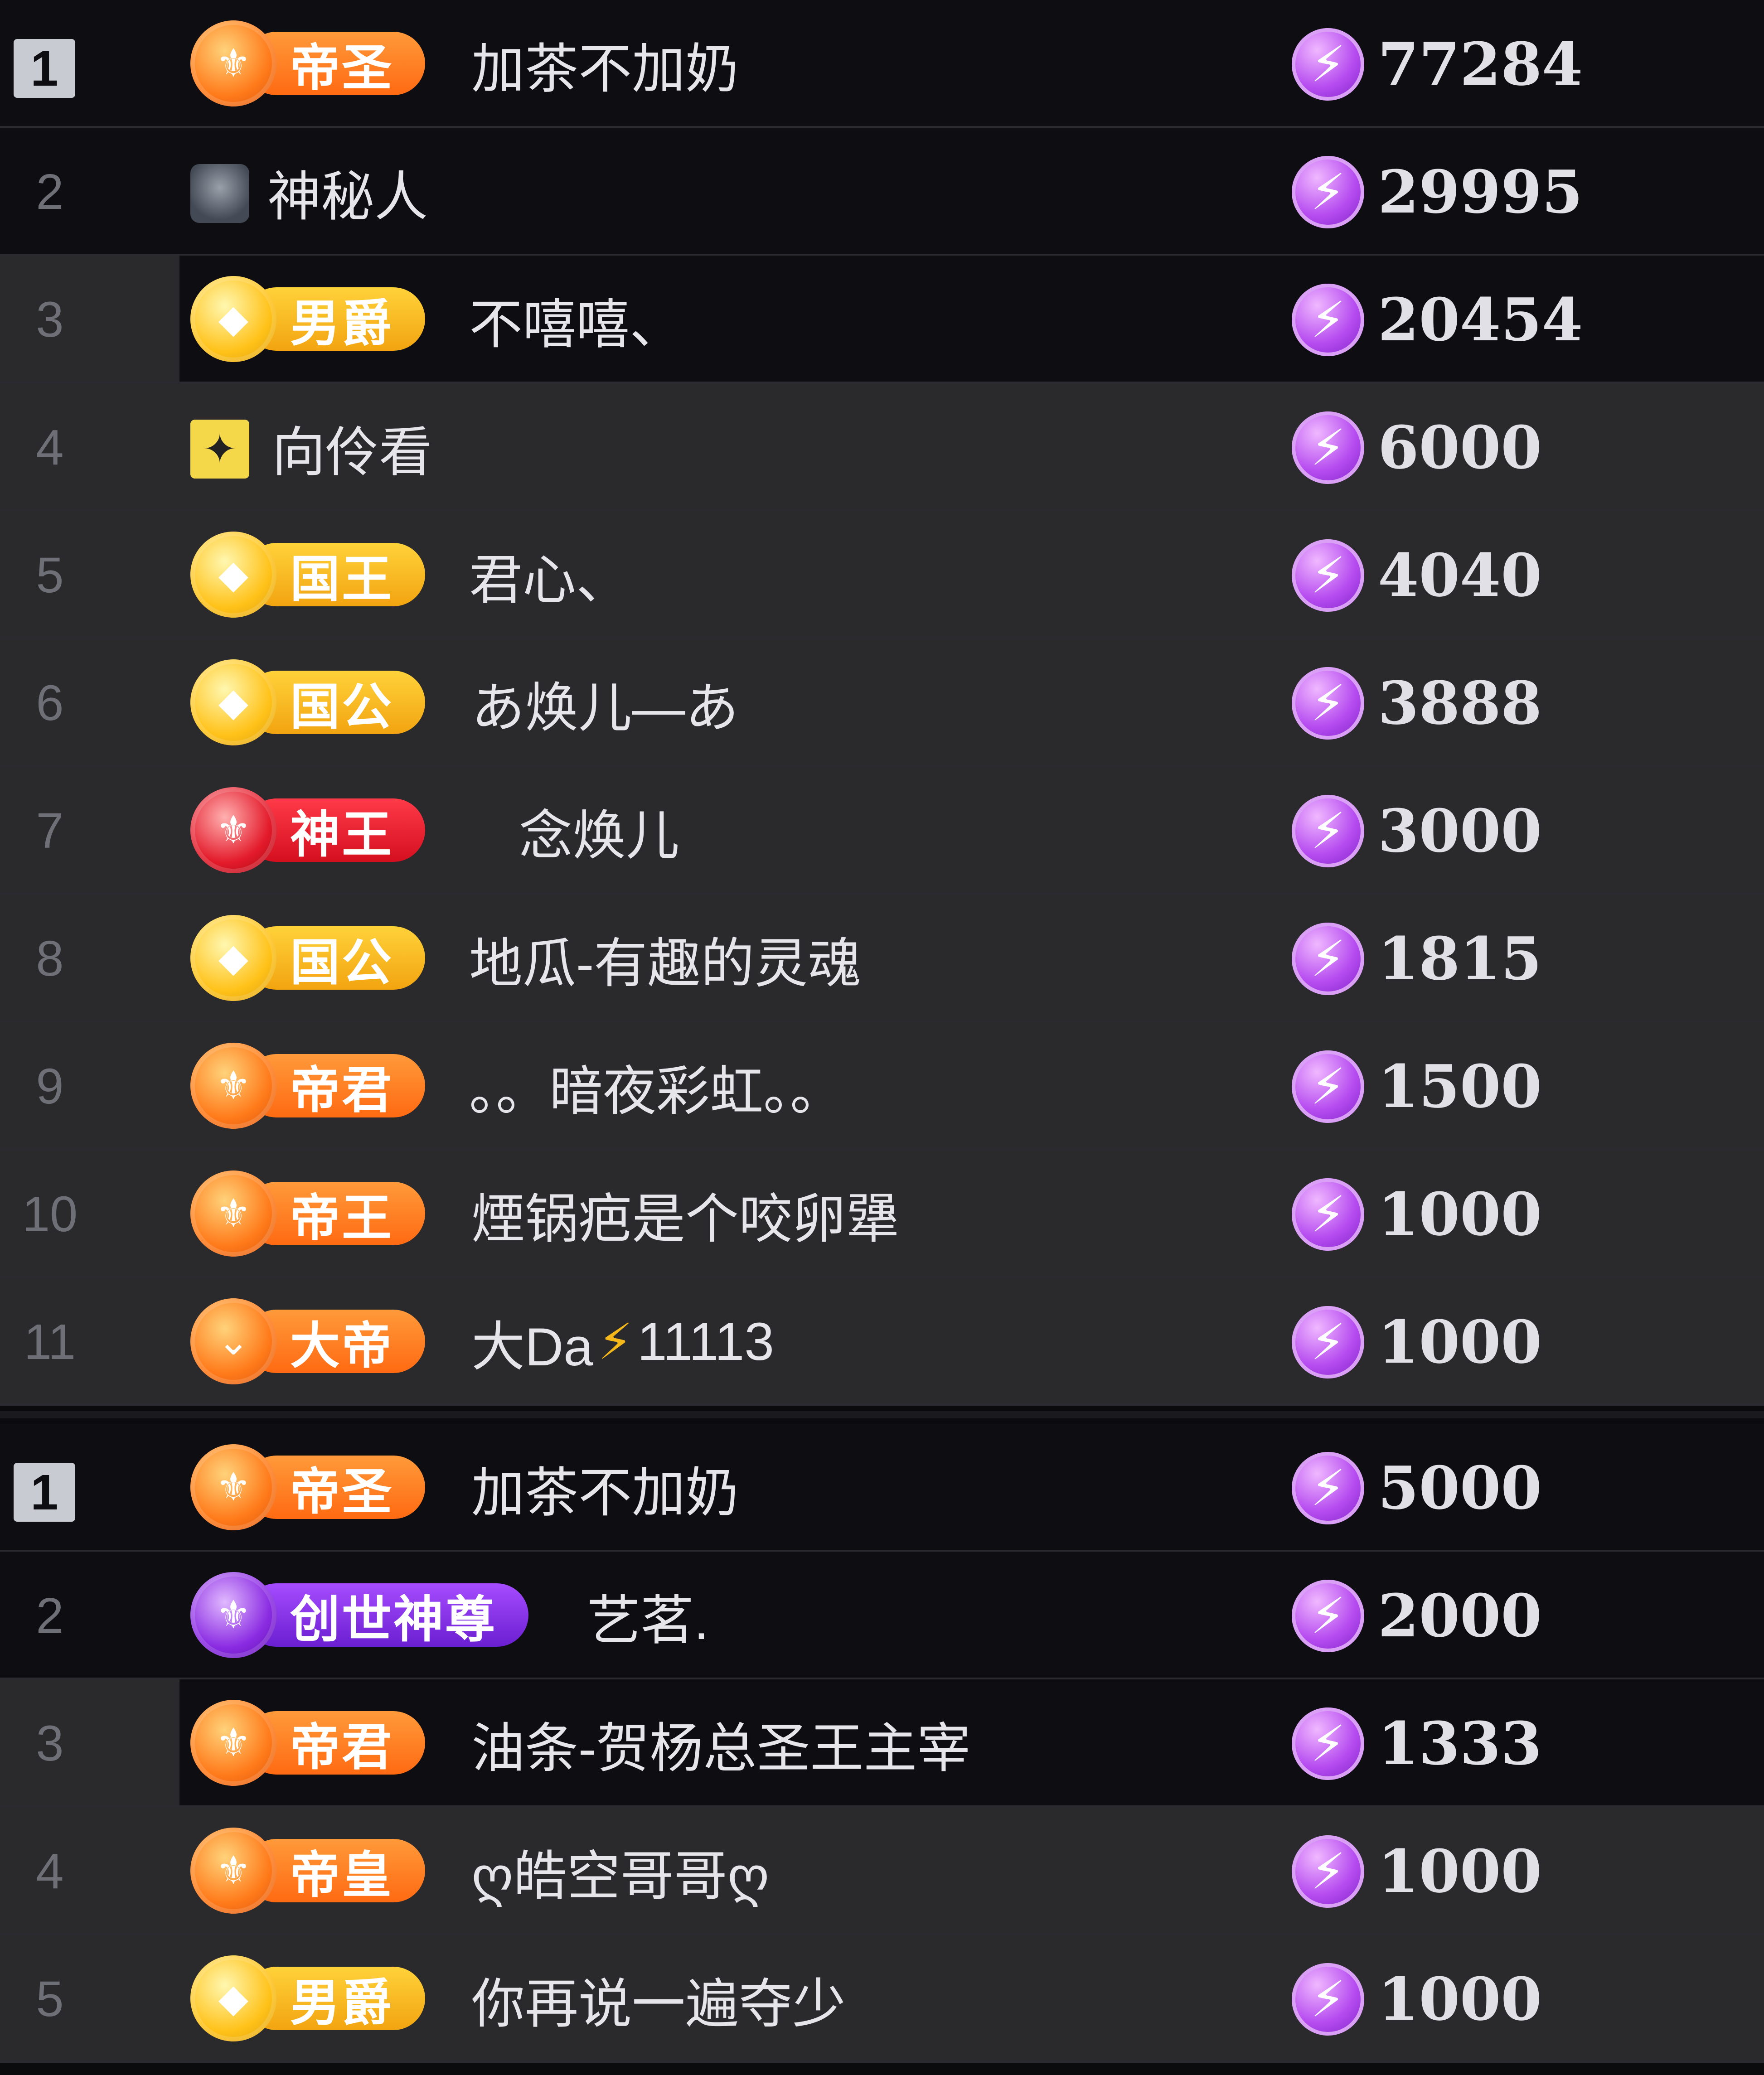 This screenshot has height=2075, width=1764. I want to click on rank-badge: ⚜ 神王, so click(307, 830).